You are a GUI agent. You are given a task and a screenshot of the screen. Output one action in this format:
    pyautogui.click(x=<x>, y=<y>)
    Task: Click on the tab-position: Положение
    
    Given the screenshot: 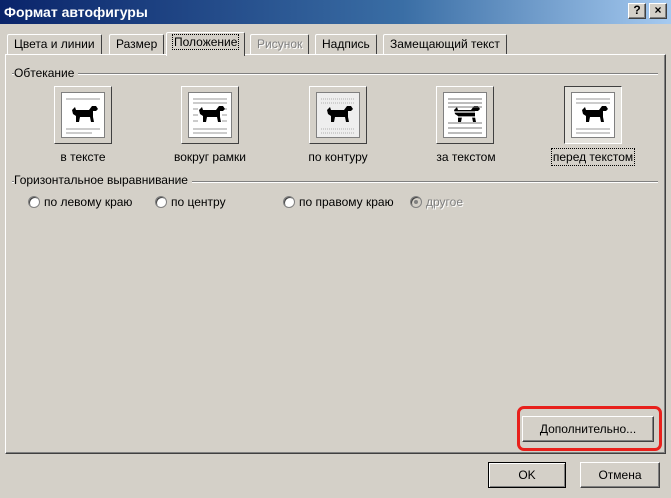 What is the action you would take?
    pyautogui.click(x=206, y=44)
    